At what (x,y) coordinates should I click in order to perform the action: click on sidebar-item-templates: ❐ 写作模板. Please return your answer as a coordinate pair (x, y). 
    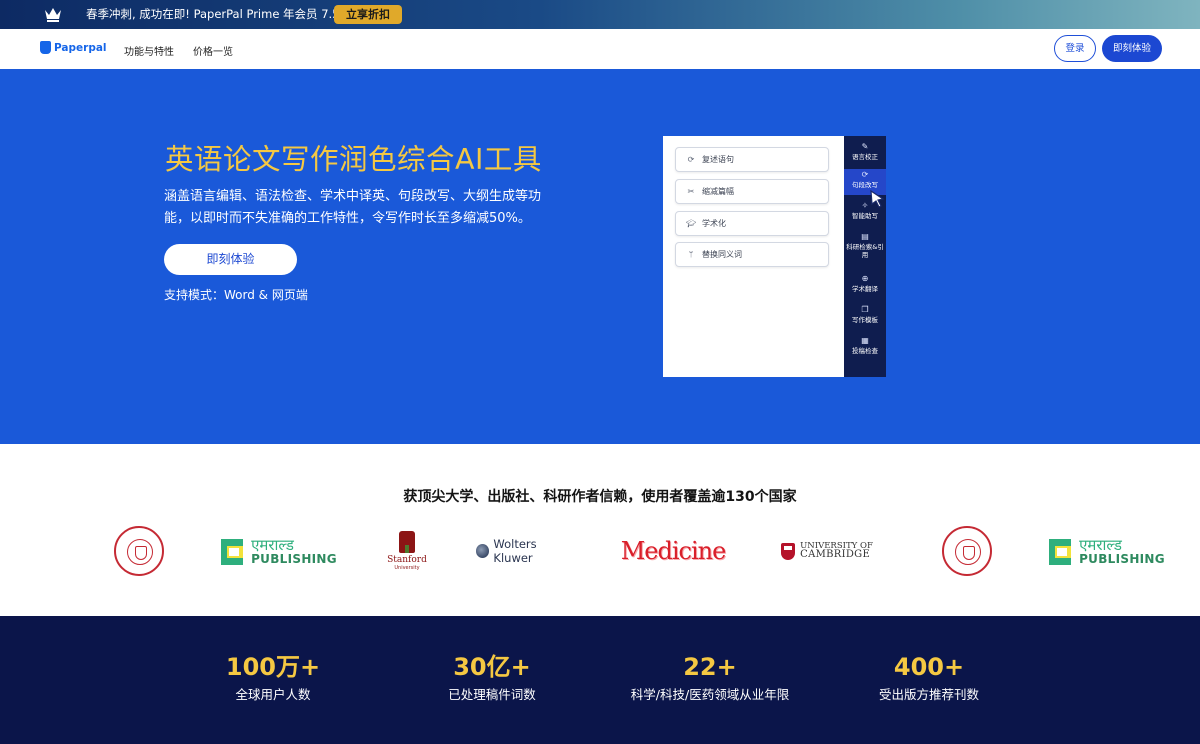
    Looking at the image, I should click on (865, 317).